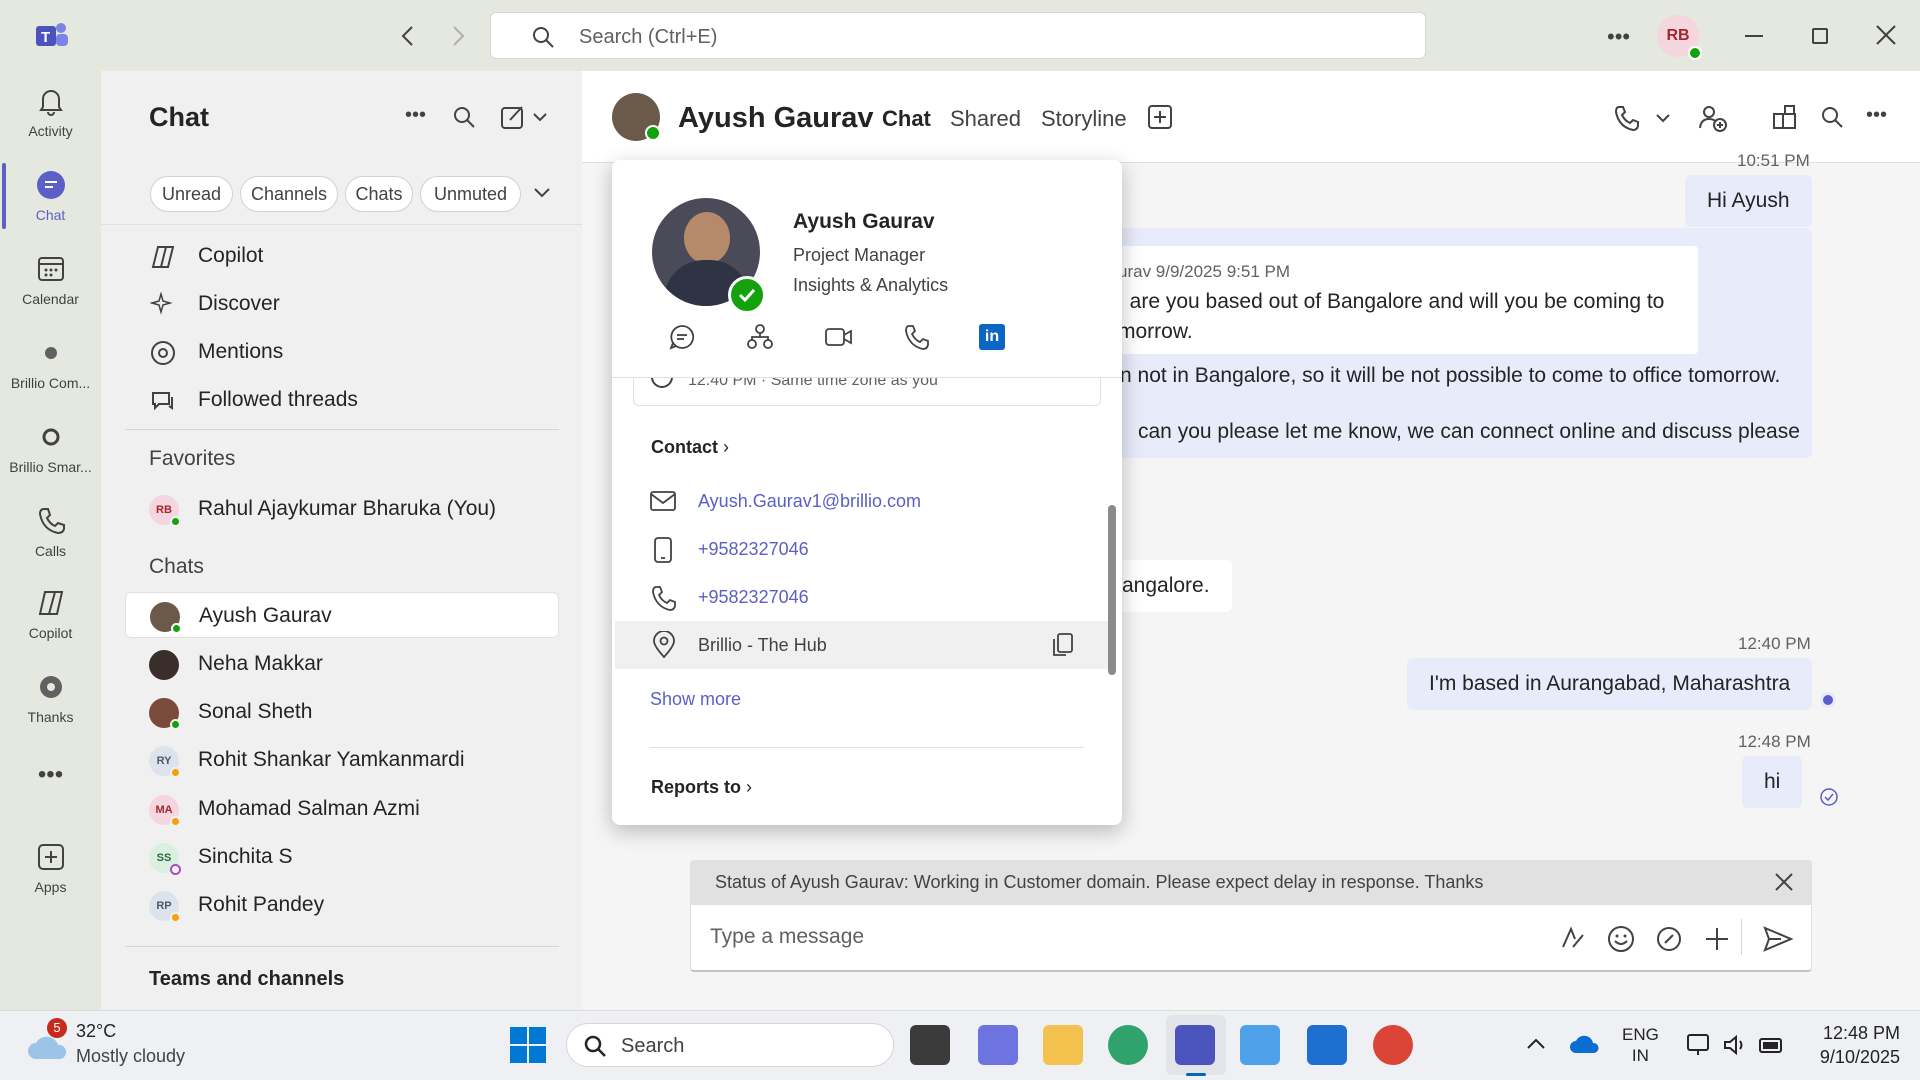 This screenshot has height=1080, width=1920. I want to click on message-bubble: Hi Ayush, so click(1748, 201).